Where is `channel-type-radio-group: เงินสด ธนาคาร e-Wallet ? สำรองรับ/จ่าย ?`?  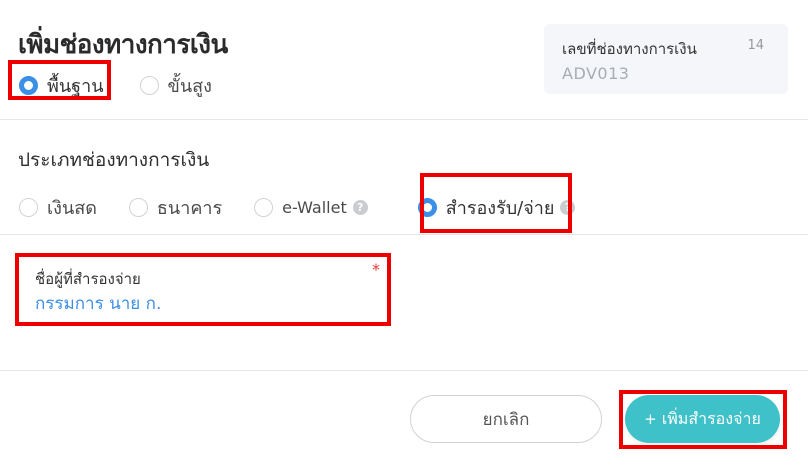 channel-type-radio-group: เงินสด ธนาคาร e-Wallet ? สำรองรับ/จ่าย ? is located at coordinates (297, 207).